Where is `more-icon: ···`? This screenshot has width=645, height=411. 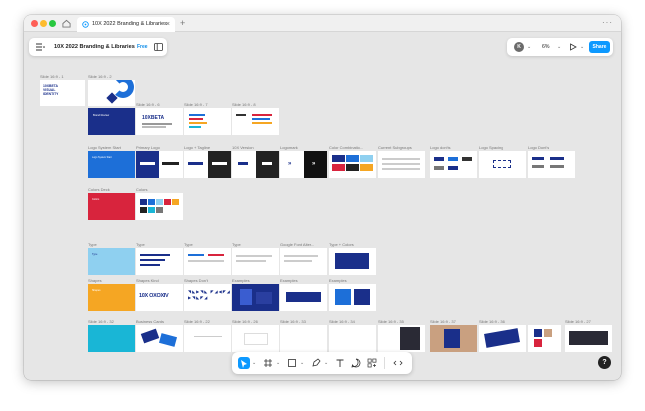 more-icon: ··· is located at coordinates (607, 22).